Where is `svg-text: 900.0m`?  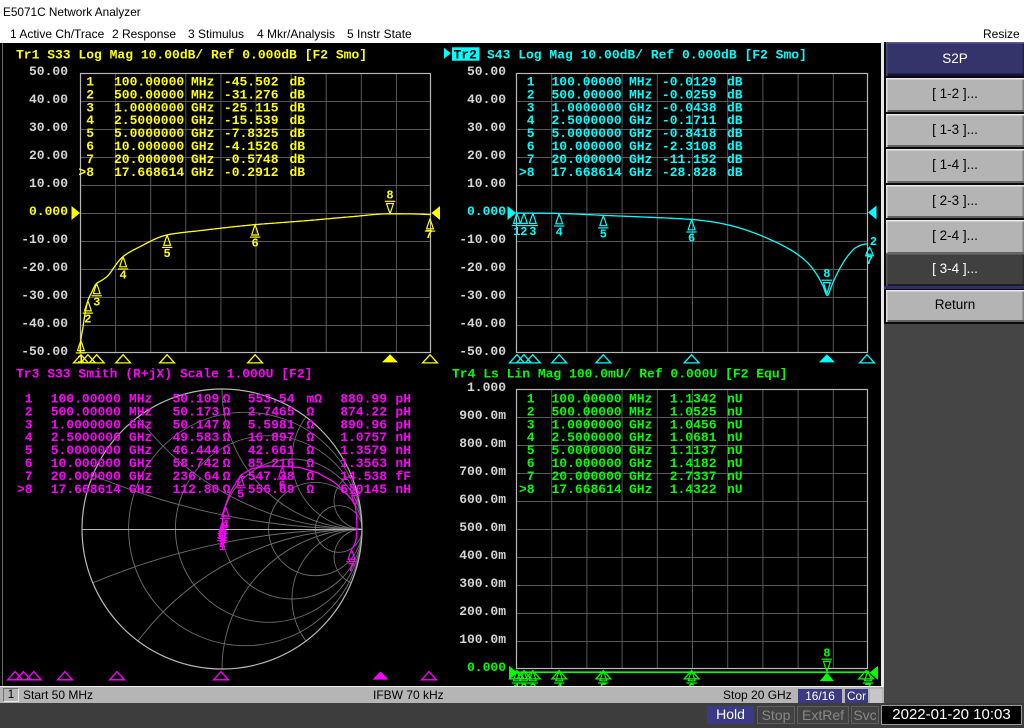 svg-text: 900.0m is located at coordinates (482, 415).